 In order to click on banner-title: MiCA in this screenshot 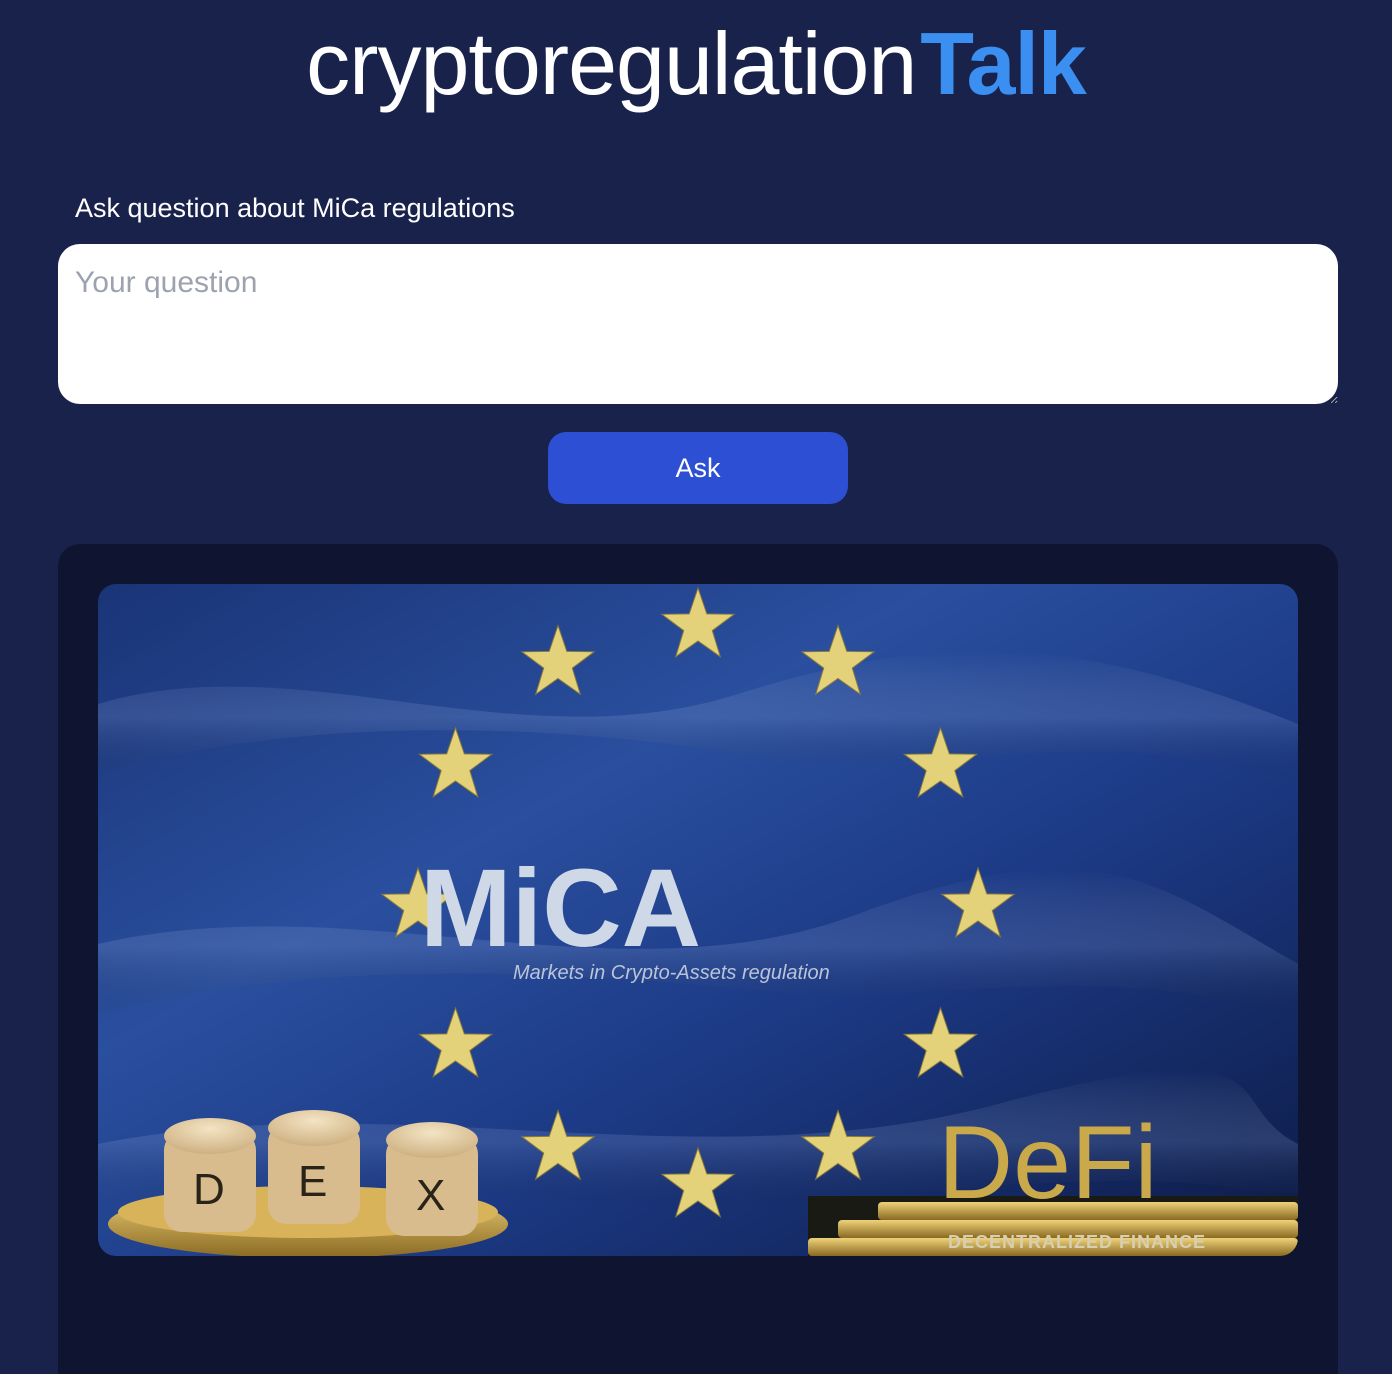, I will do `click(560, 908)`.